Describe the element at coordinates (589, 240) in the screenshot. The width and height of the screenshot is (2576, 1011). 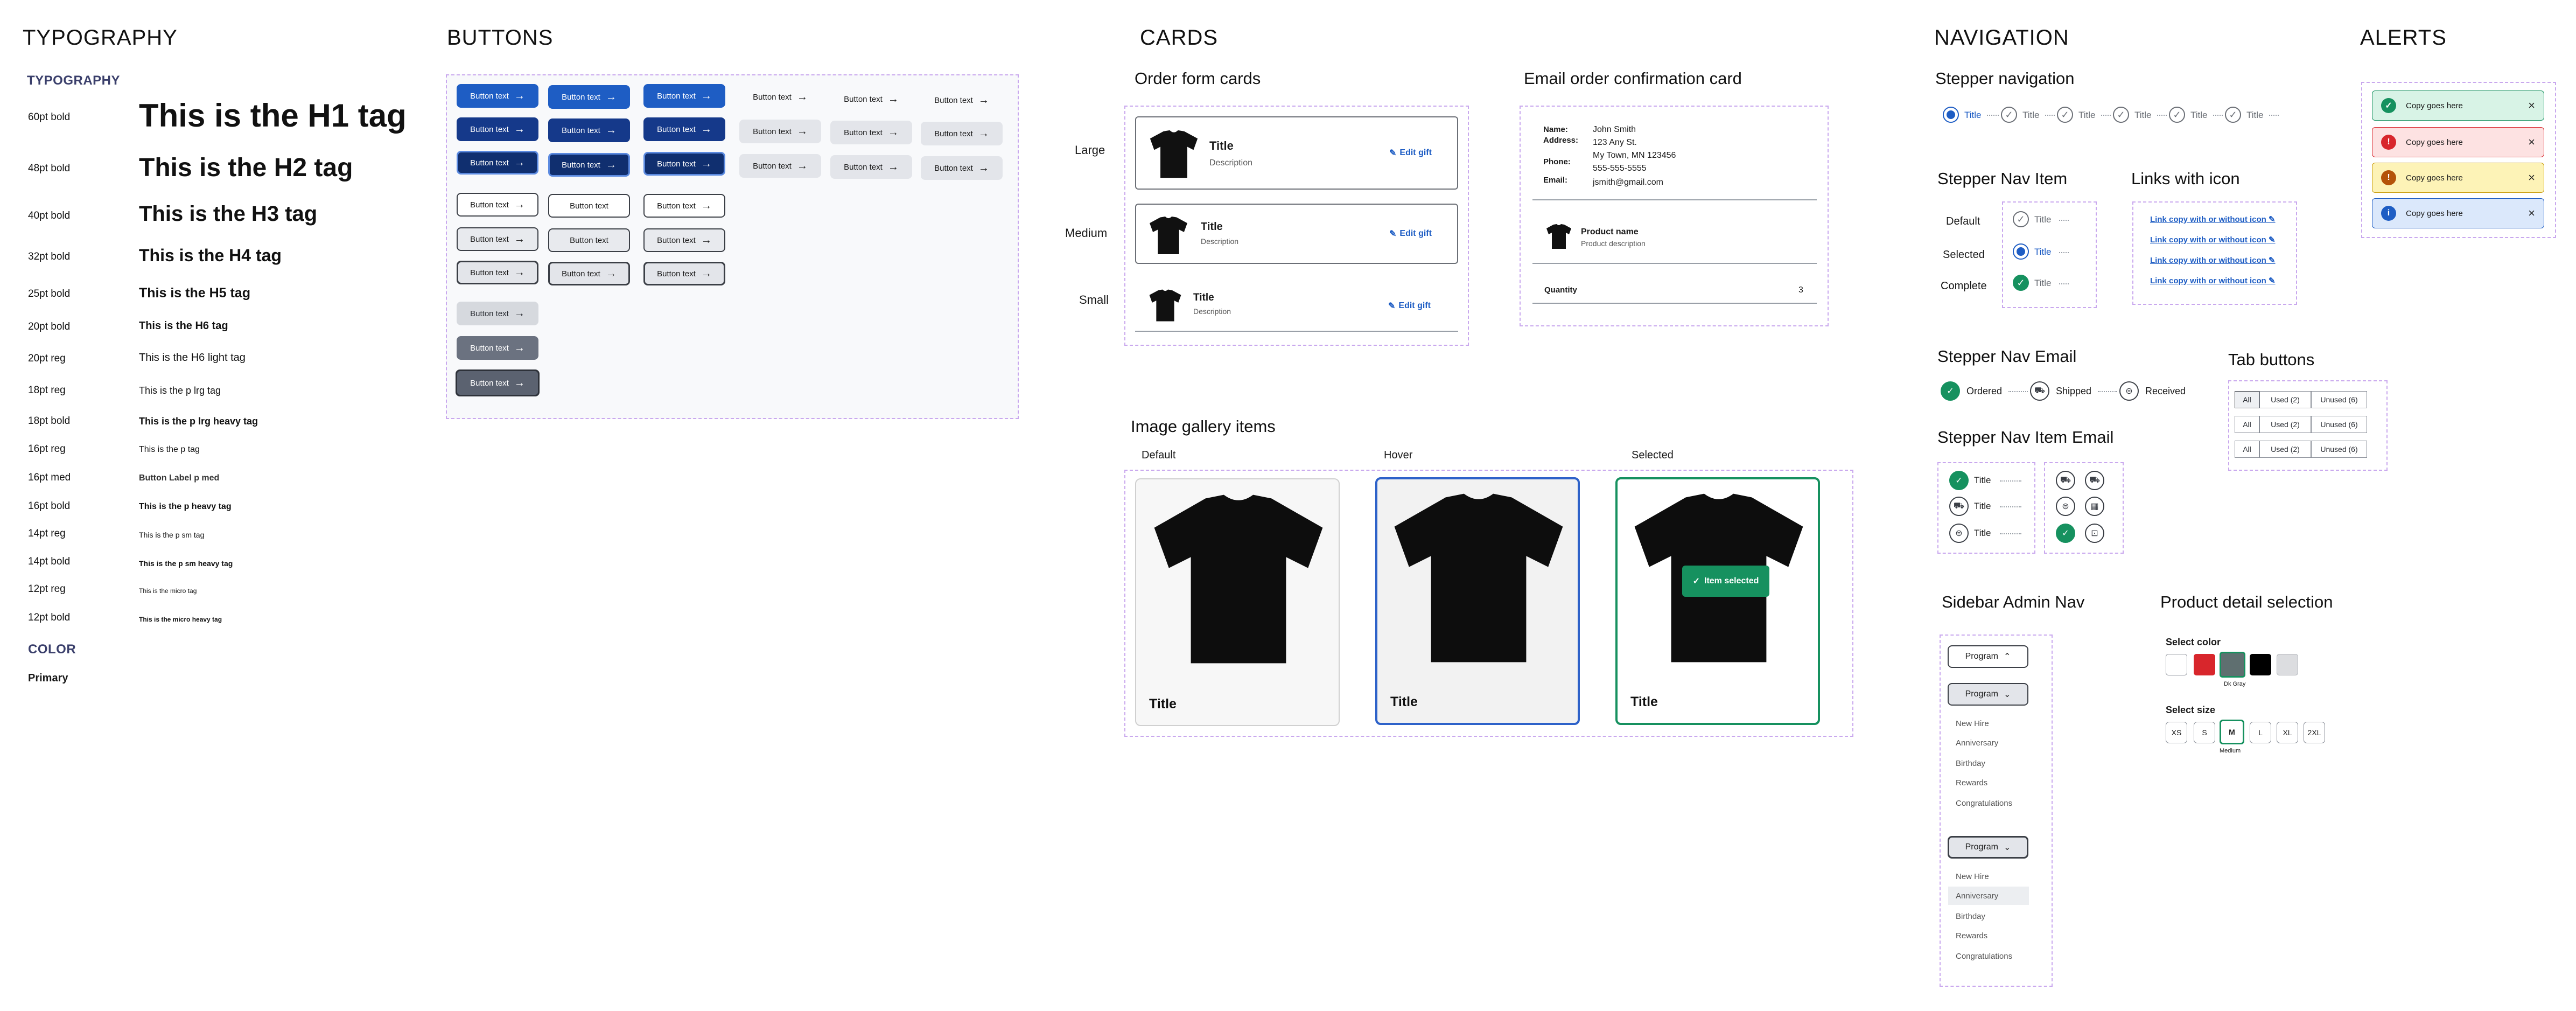
I see `outline-button-hover: Button text` at that location.